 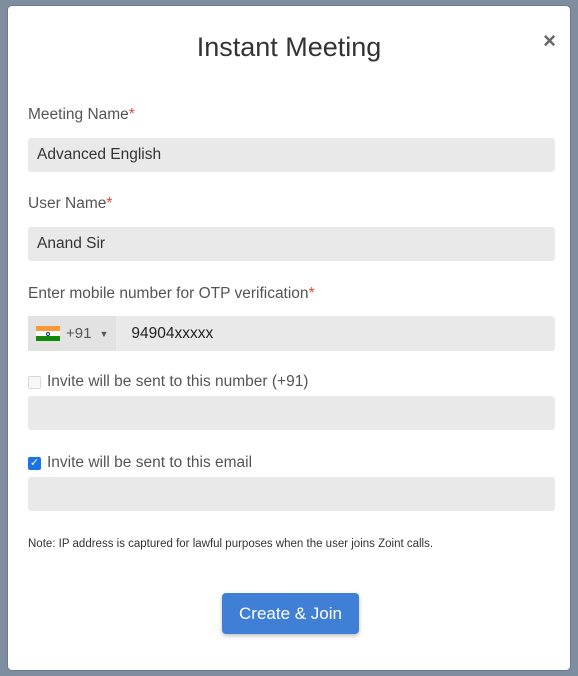 I want to click on invite-number-row: Invite will be sent to this number (+91), so click(x=168, y=382).